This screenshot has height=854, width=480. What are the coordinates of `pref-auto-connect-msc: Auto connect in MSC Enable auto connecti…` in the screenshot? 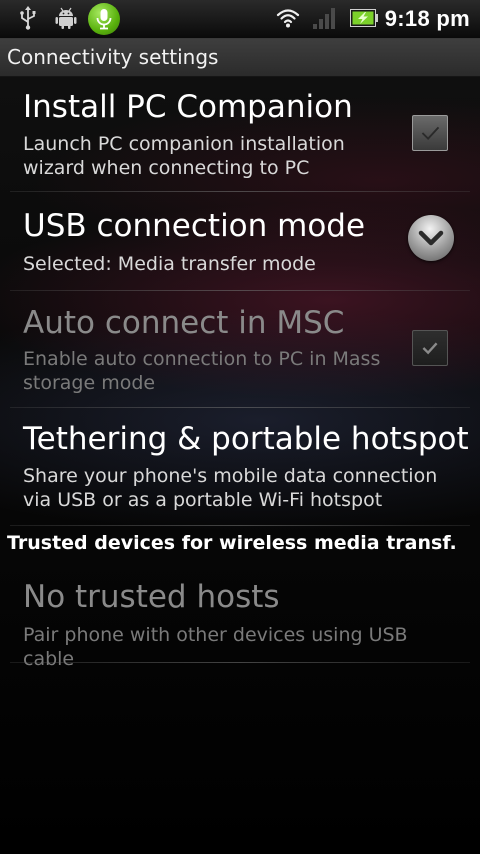 It's located at (240, 349).